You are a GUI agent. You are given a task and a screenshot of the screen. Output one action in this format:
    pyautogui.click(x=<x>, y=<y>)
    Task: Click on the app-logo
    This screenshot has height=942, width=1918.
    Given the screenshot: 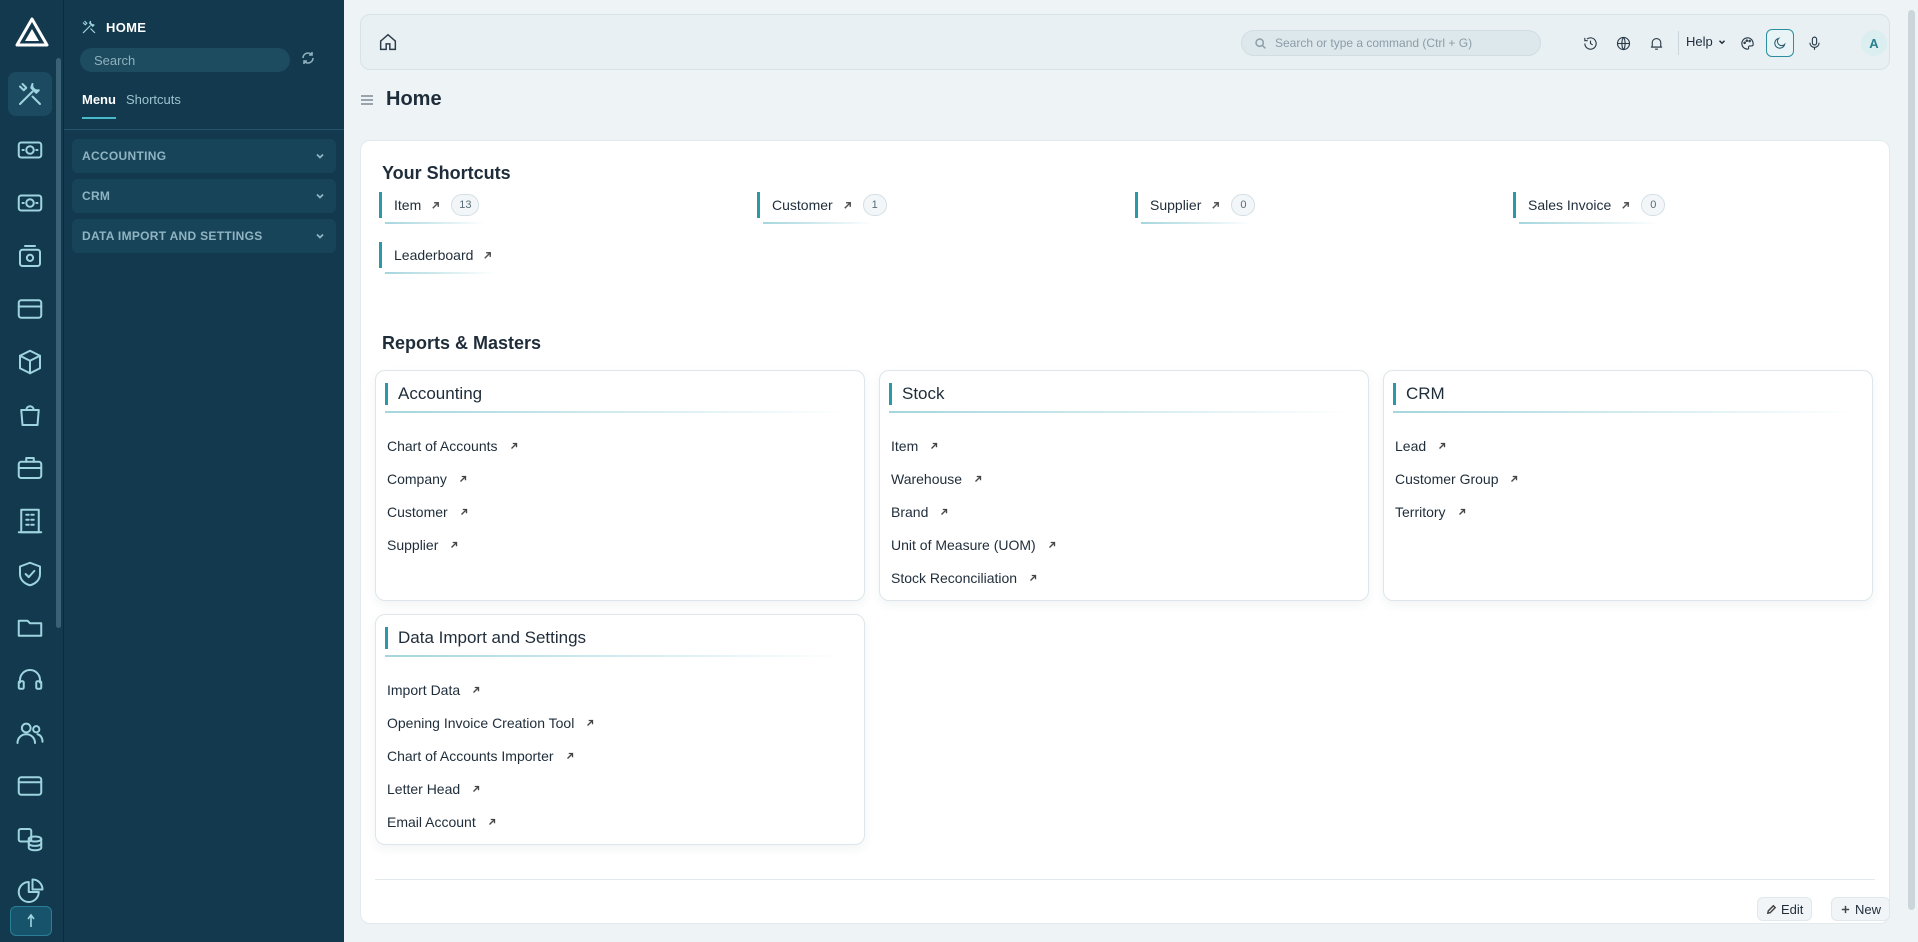 What is the action you would take?
    pyautogui.click(x=32, y=32)
    